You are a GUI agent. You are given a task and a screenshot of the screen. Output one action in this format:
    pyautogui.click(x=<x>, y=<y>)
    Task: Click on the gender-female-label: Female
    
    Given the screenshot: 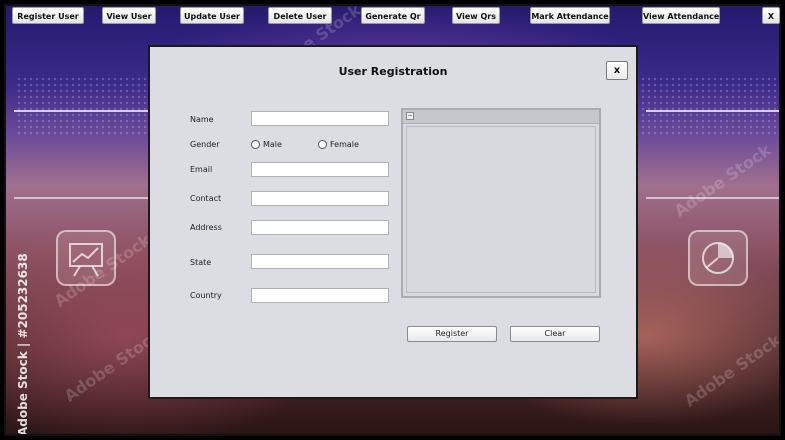 What is the action you would take?
    pyautogui.click(x=344, y=144)
    